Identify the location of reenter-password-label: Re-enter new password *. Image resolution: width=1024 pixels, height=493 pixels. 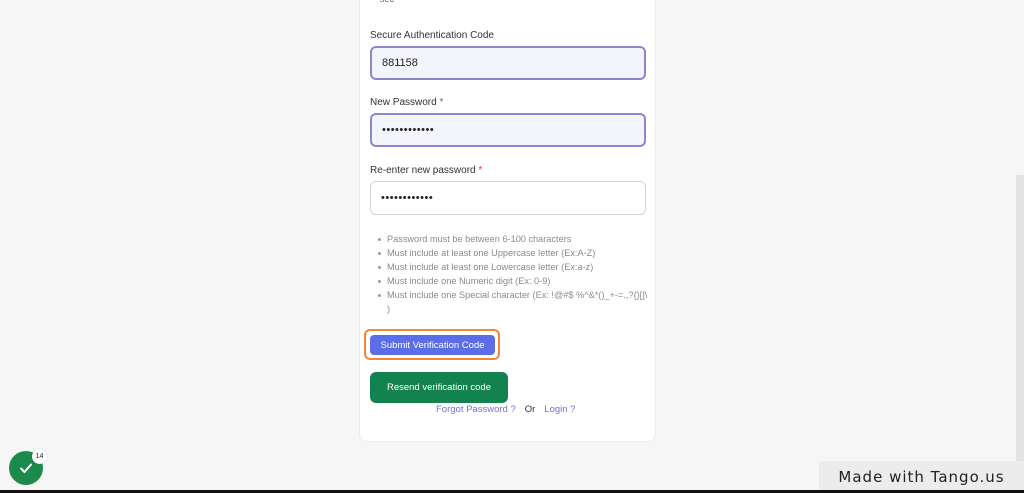
(426, 170).